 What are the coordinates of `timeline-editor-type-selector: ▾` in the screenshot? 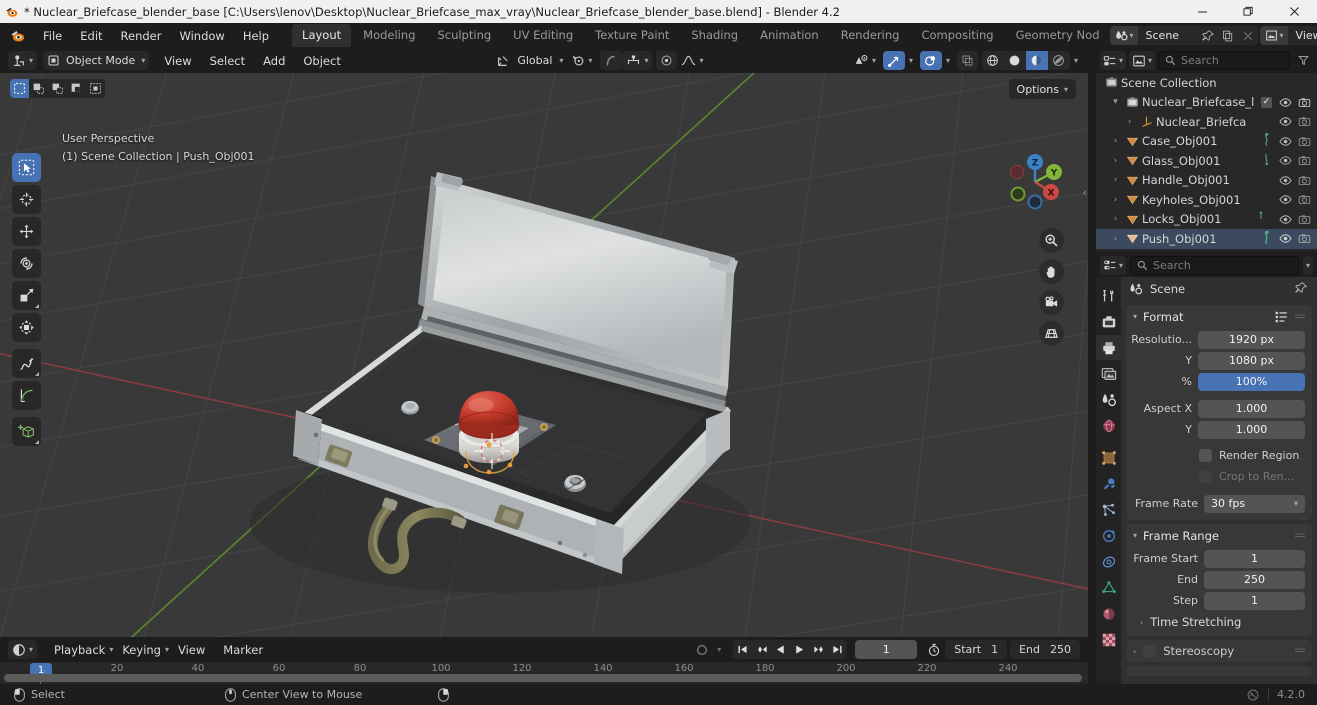 It's located at (23, 649).